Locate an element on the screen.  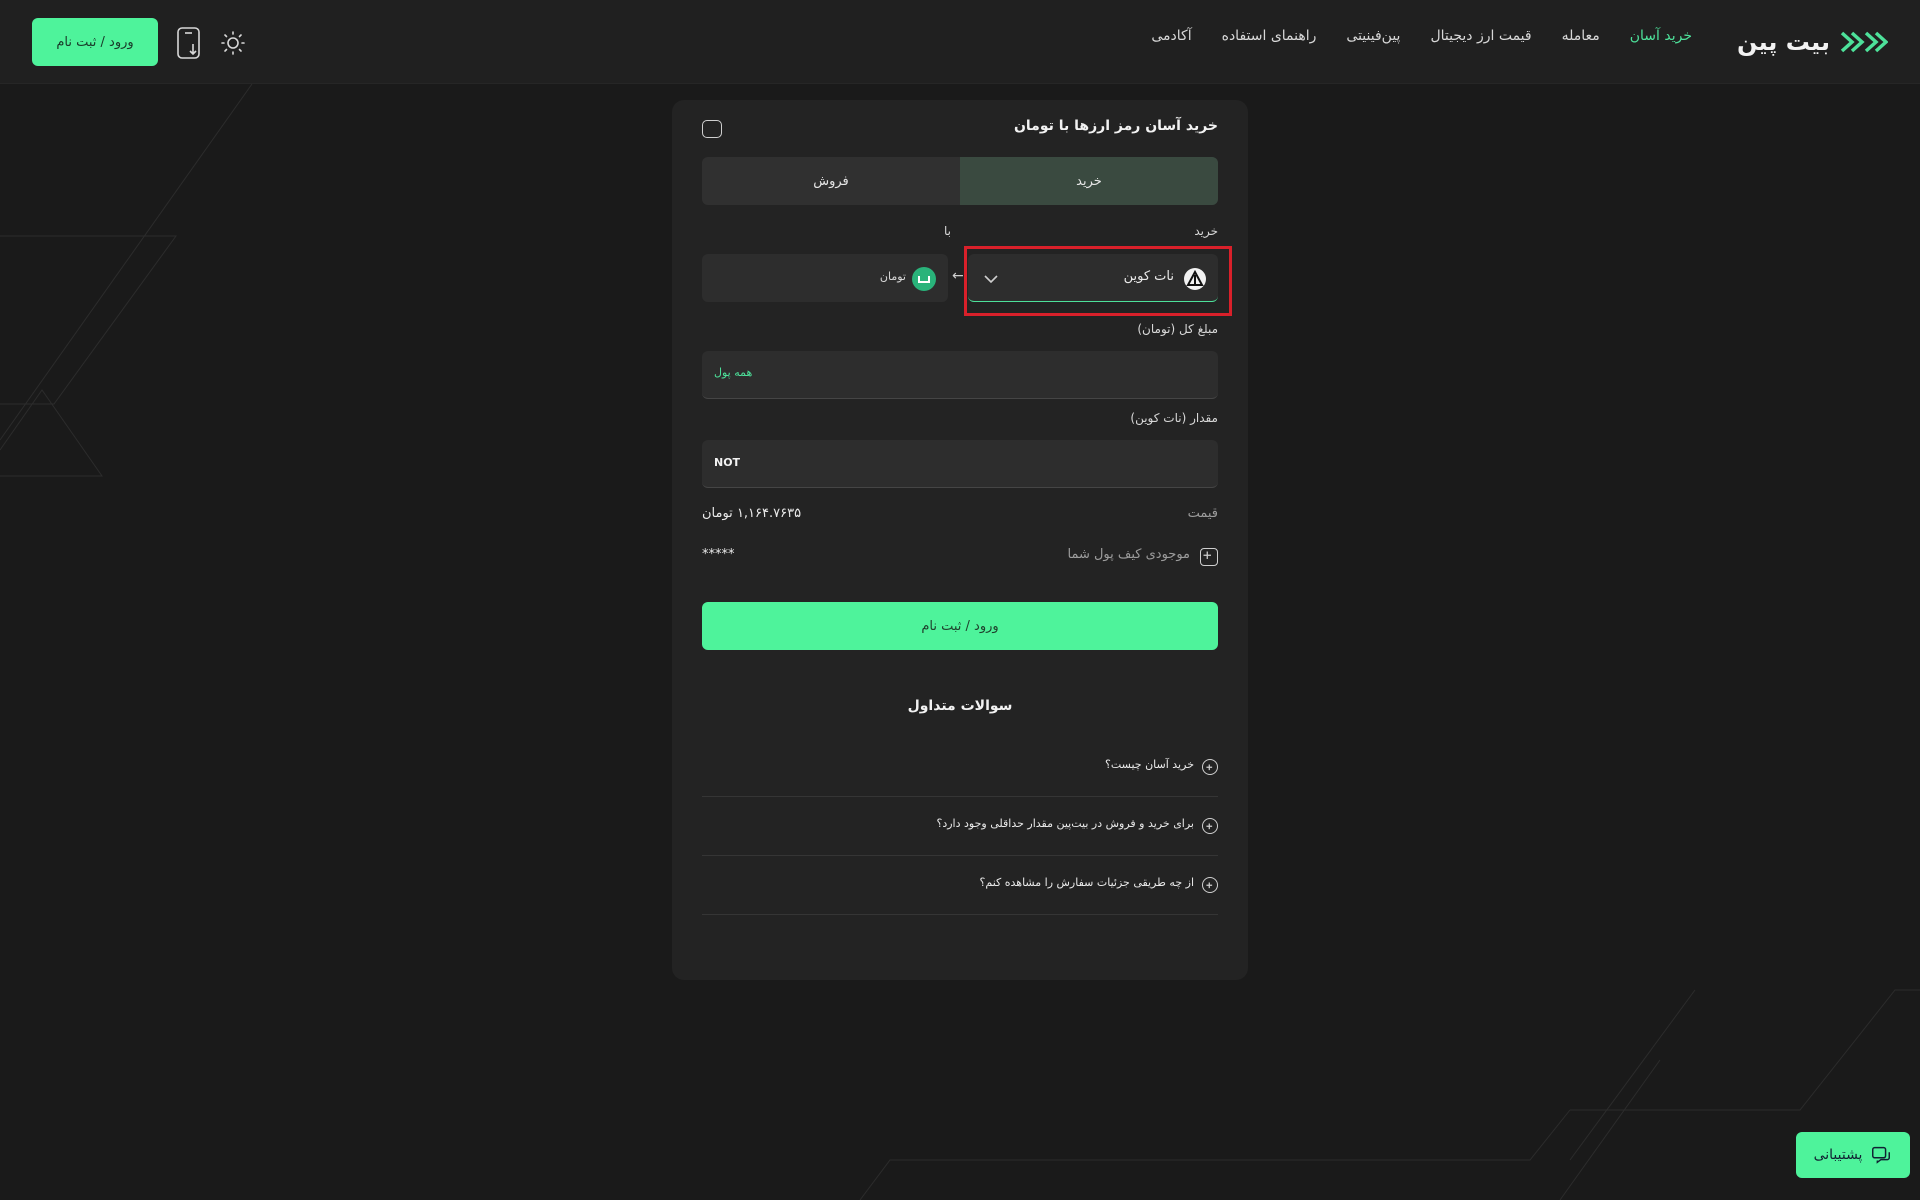
nav-guide: راهنمای استفاده is located at coordinates (1269, 36).